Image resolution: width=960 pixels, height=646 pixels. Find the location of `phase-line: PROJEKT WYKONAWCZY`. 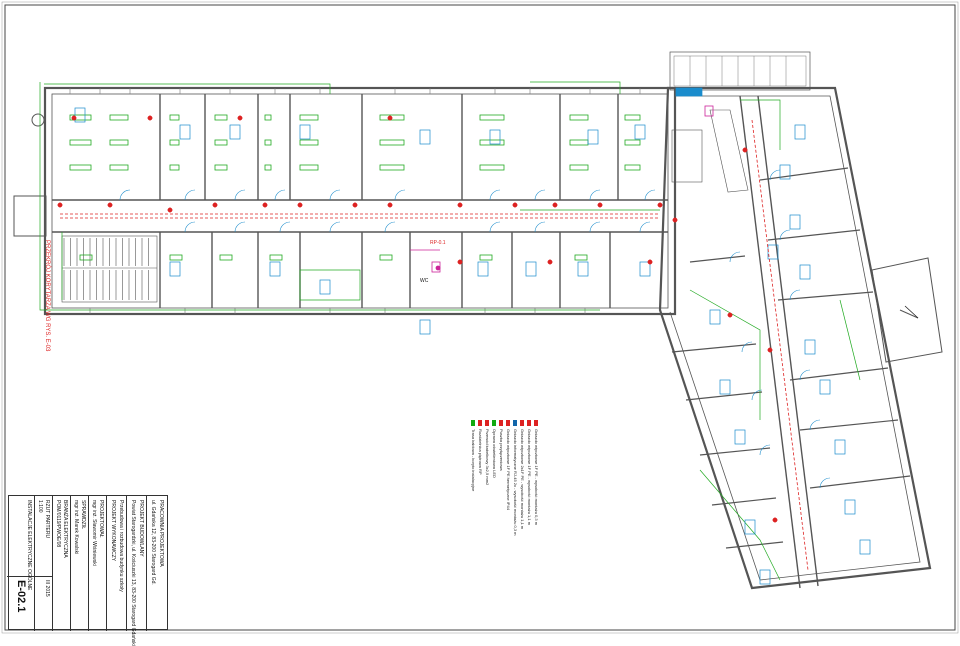

phase-line: PROJEKT WYKONAWCZY is located at coordinates (113, 531).